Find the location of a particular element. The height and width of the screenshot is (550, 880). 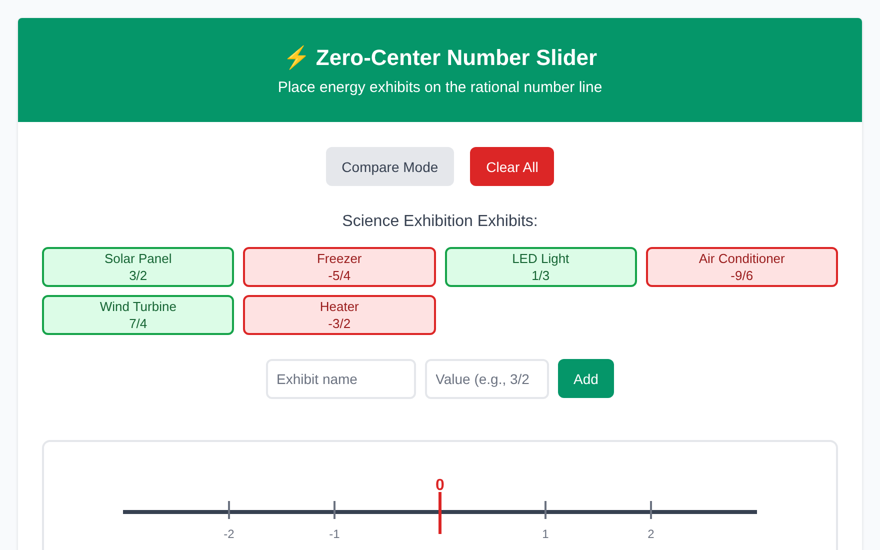

add-button: Add is located at coordinates (586, 378).